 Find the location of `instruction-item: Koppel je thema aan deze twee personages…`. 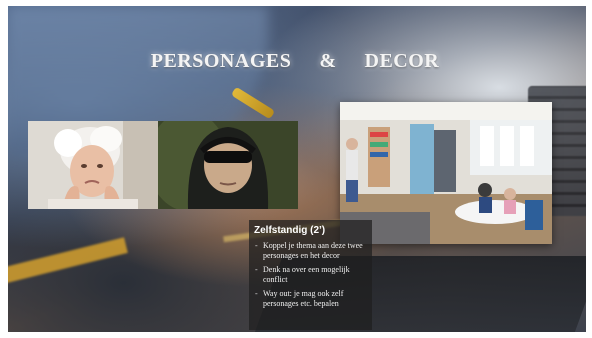

instruction-item: Koppel je thema aan deze twee personages… is located at coordinates (310, 250).